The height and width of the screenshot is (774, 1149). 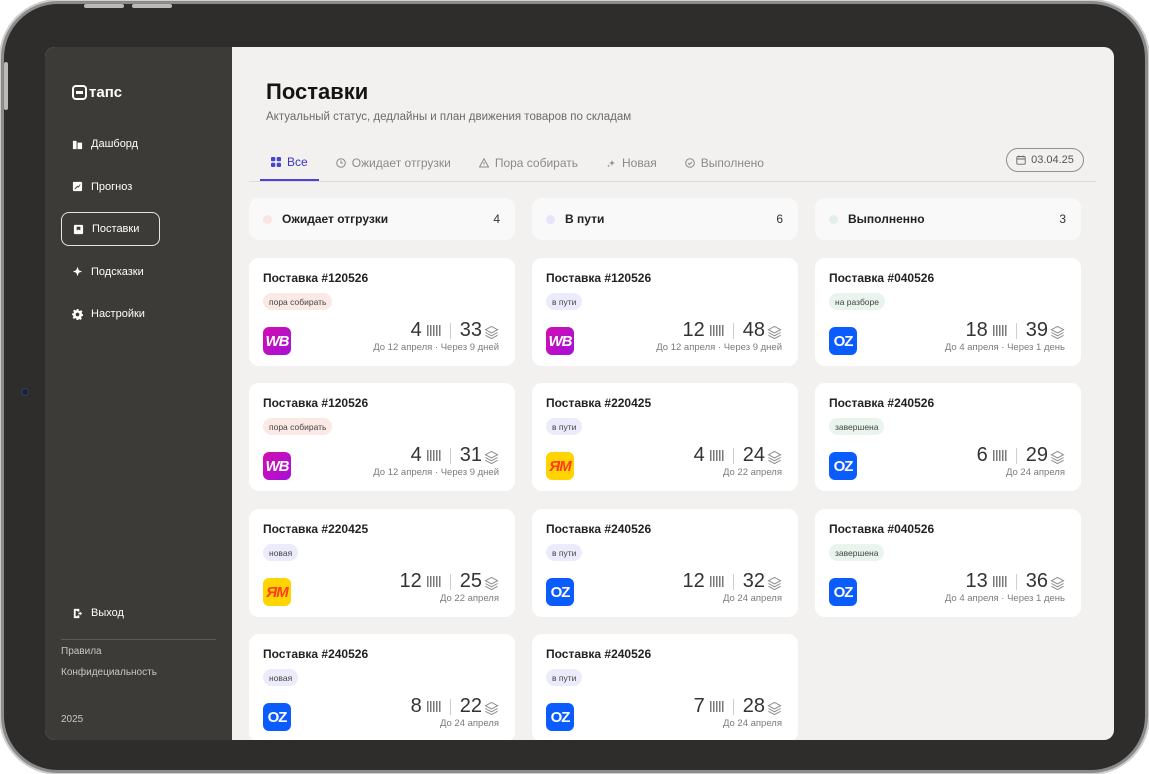 I want to click on card-title: Поставка #220425, so click(x=599, y=403).